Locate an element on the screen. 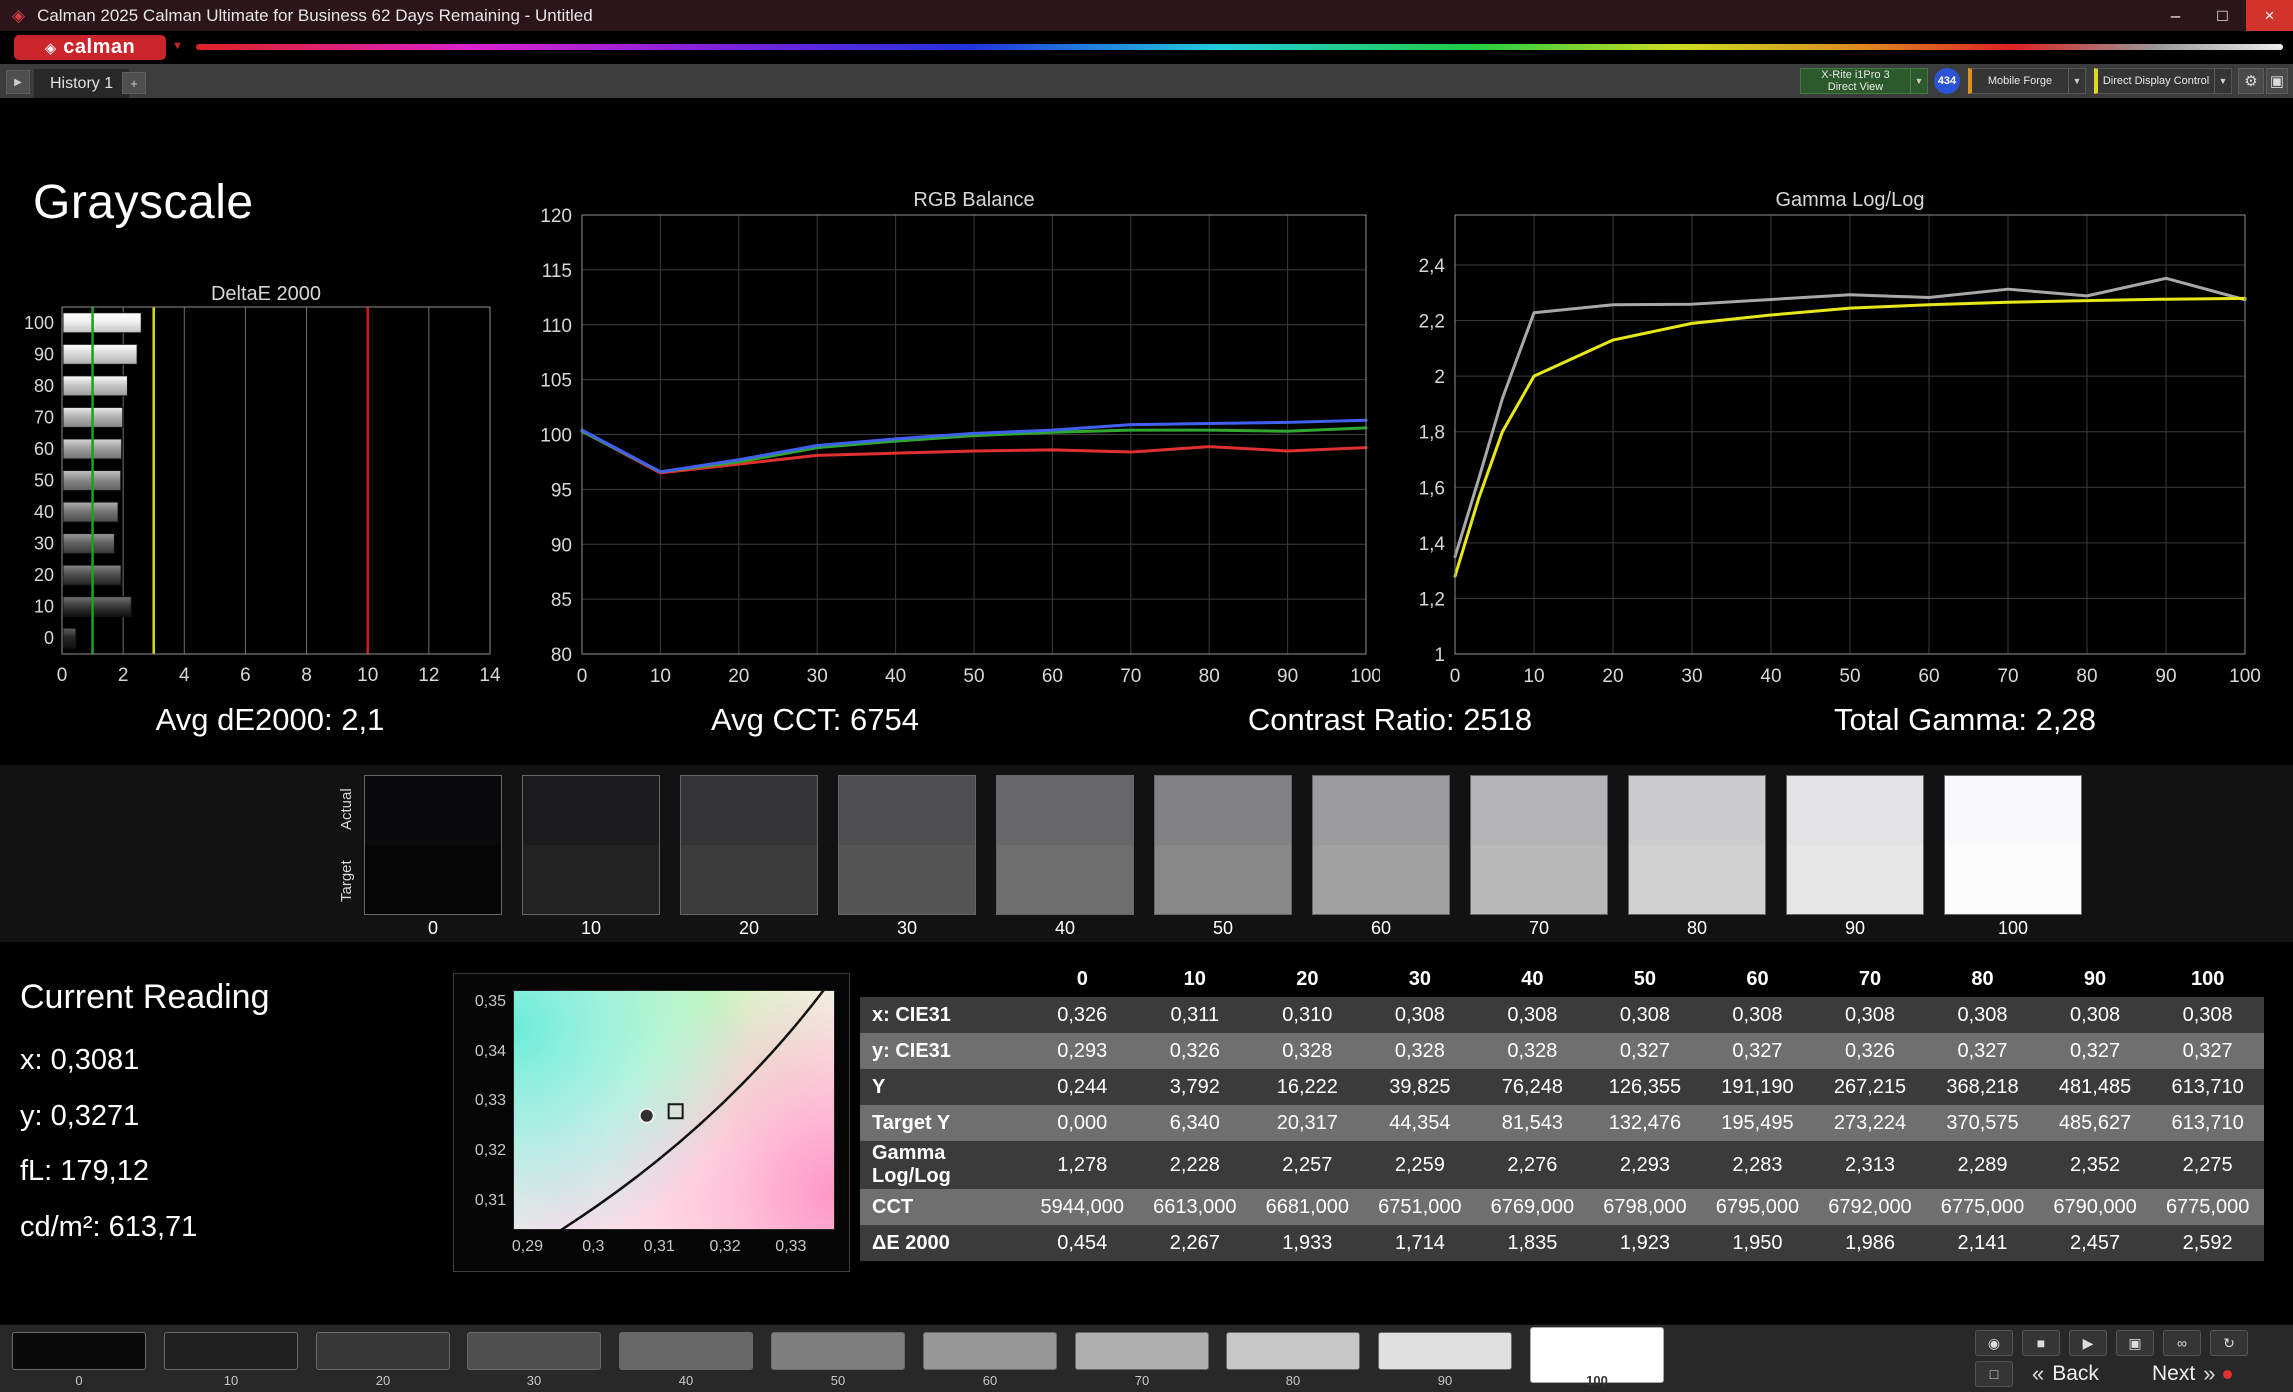  svg-text: 90 is located at coordinates (44, 354).